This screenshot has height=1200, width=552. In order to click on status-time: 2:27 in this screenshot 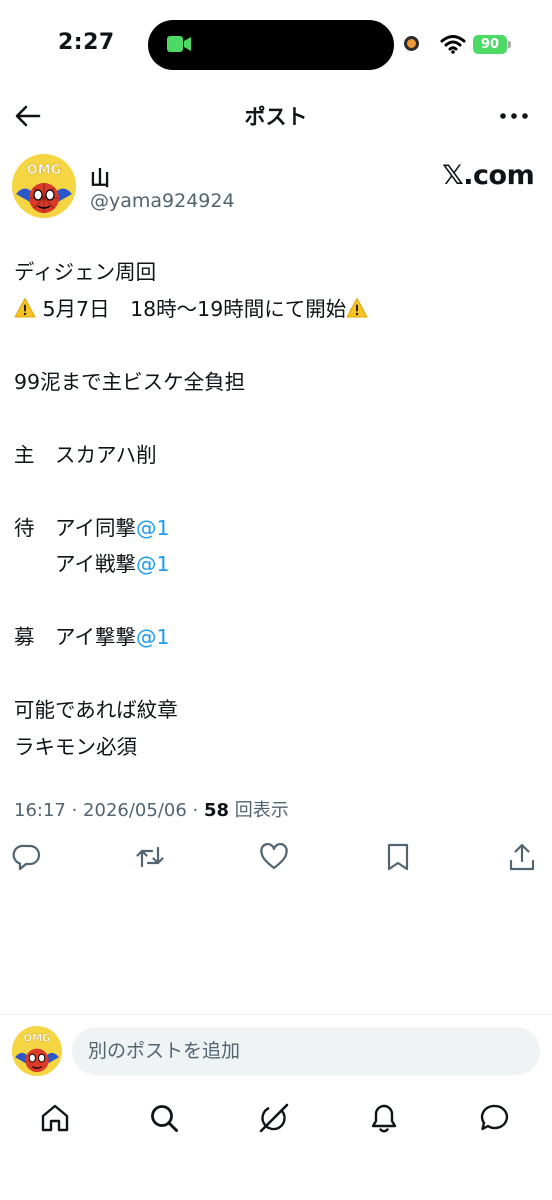, I will do `click(86, 42)`.